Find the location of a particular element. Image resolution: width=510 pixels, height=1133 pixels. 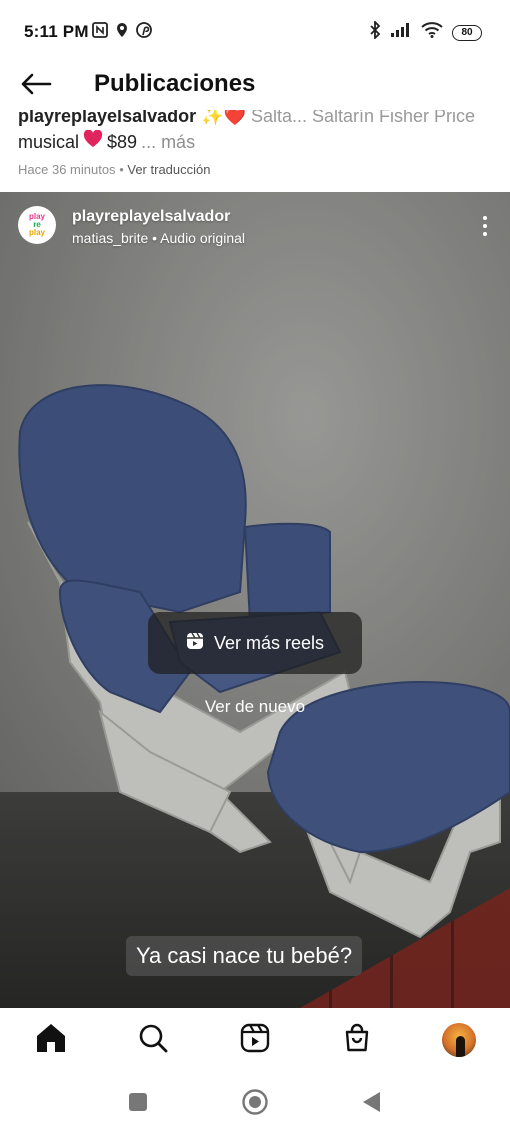

wifi-icon is located at coordinates (432, 32).